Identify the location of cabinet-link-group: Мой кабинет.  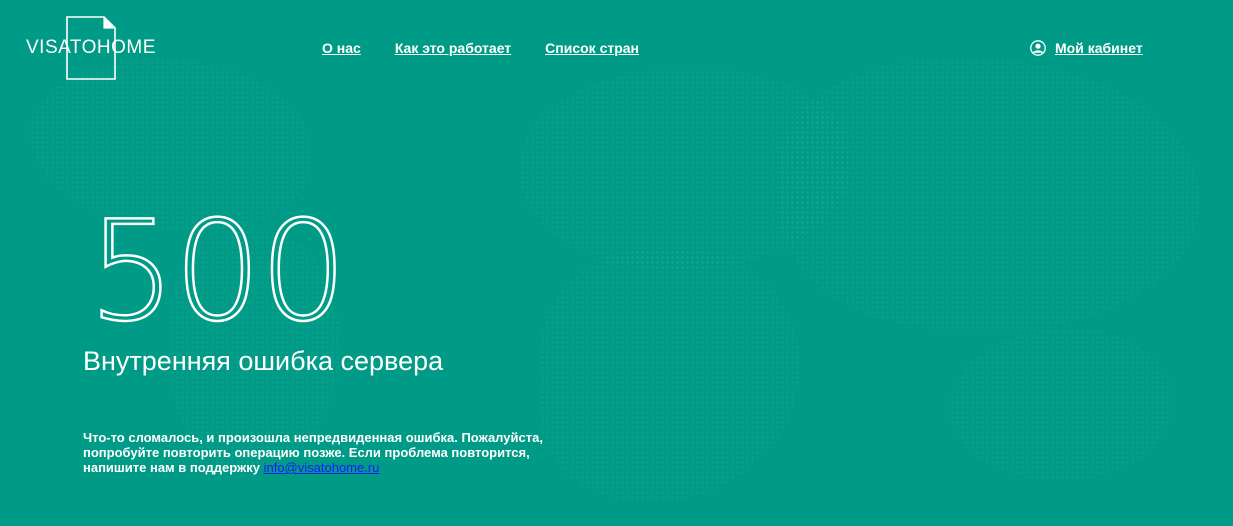
(1086, 48).